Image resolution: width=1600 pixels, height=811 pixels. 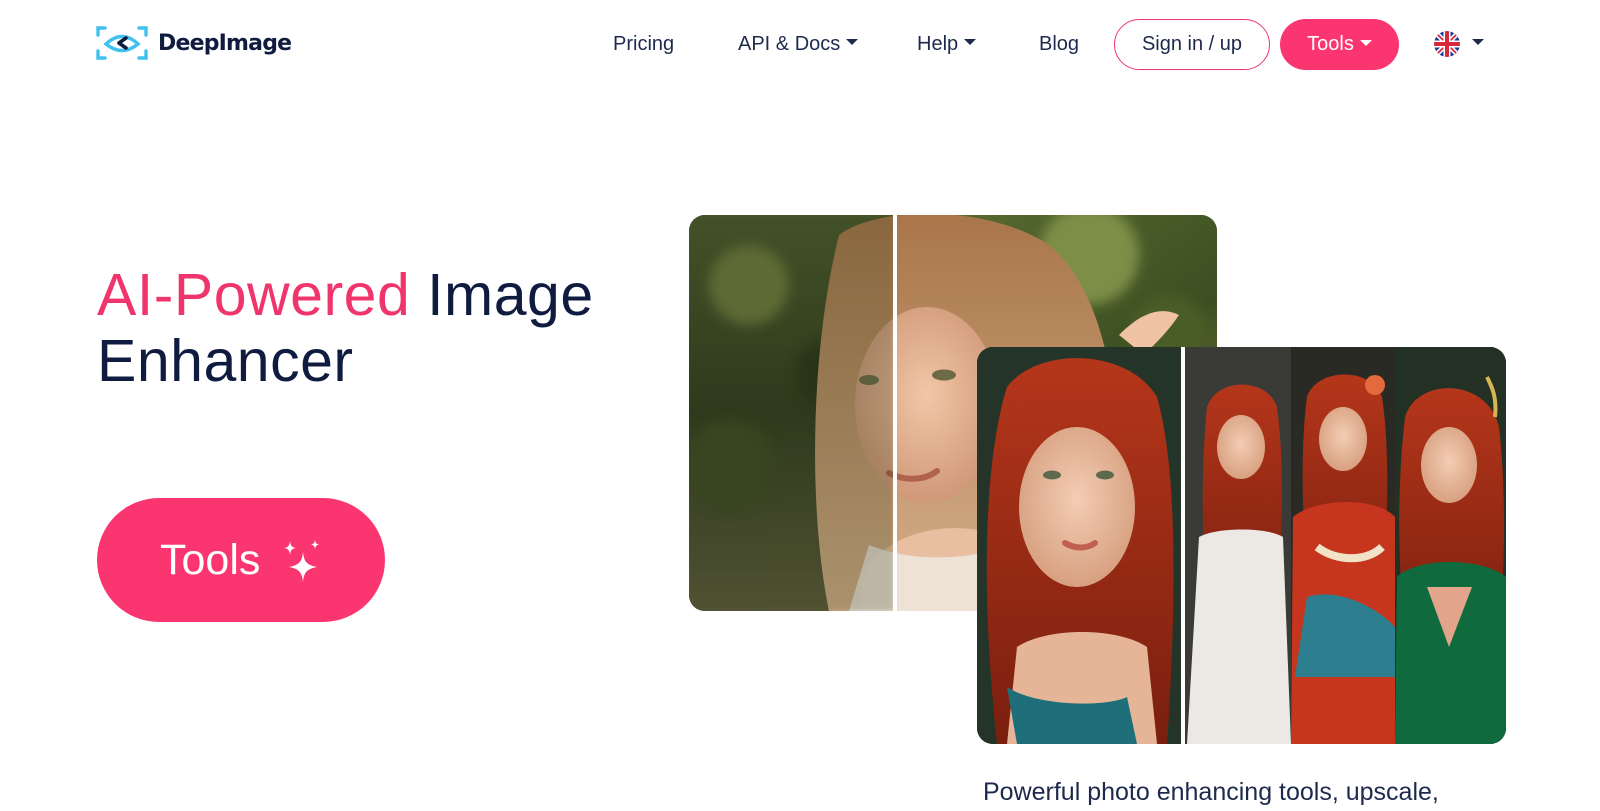 I want to click on hero-tools-button: Tools, so click(x=241, y=560).